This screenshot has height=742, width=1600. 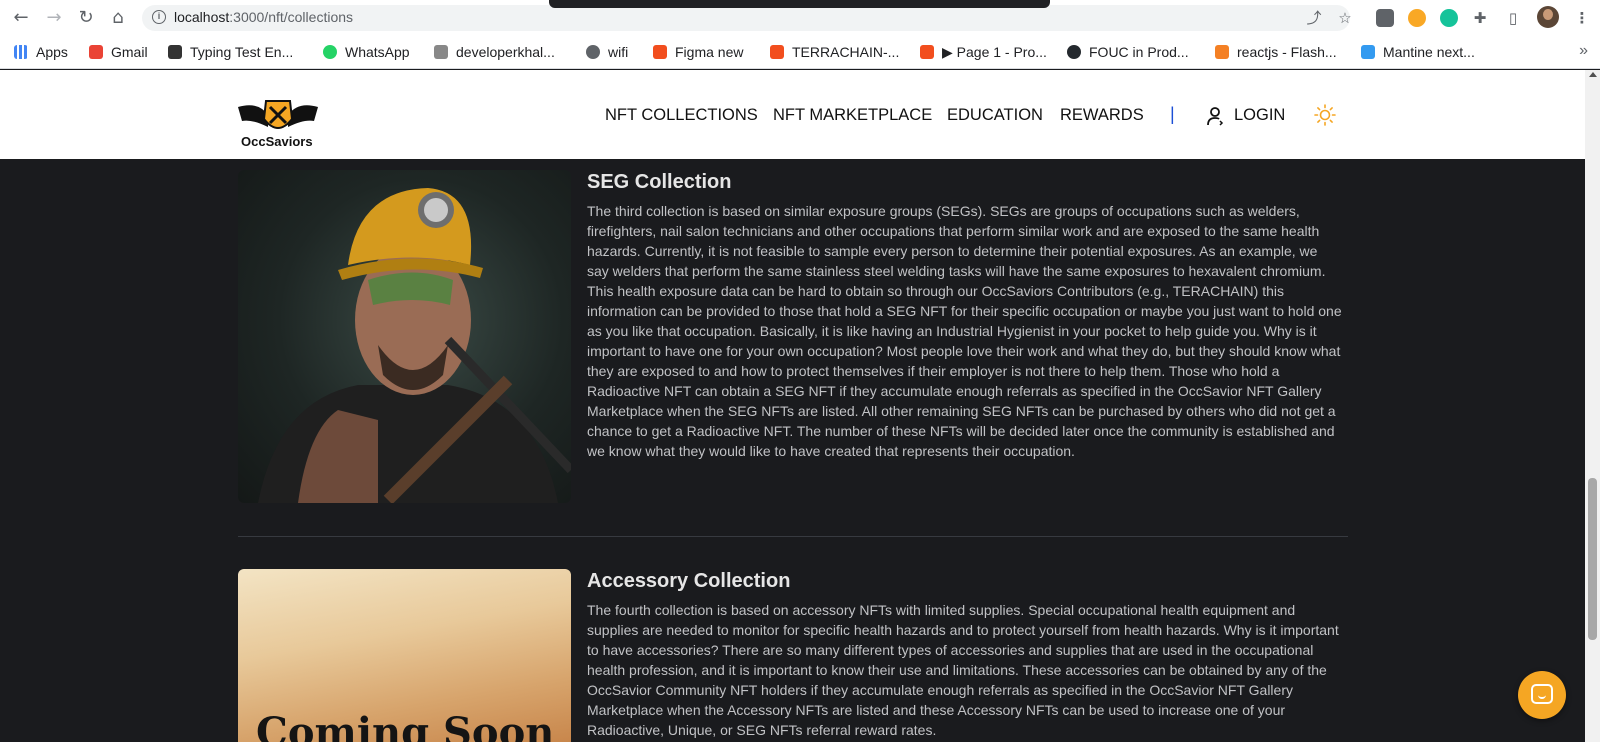 I want to click on gmail-icon, so click(x=96, y=52).